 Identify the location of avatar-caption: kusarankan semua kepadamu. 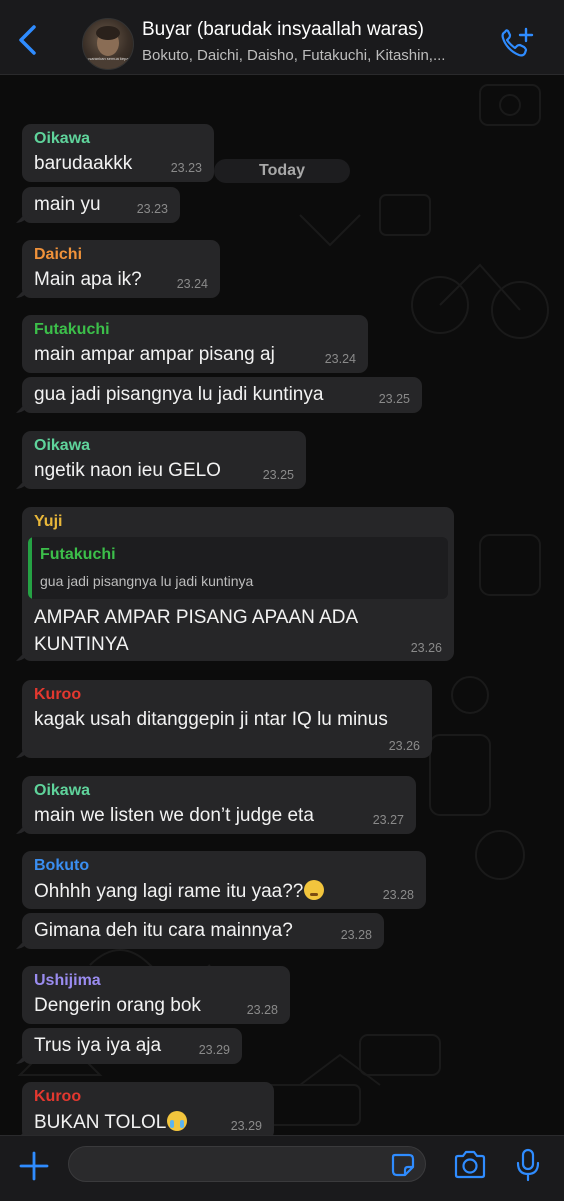
(108, 58).